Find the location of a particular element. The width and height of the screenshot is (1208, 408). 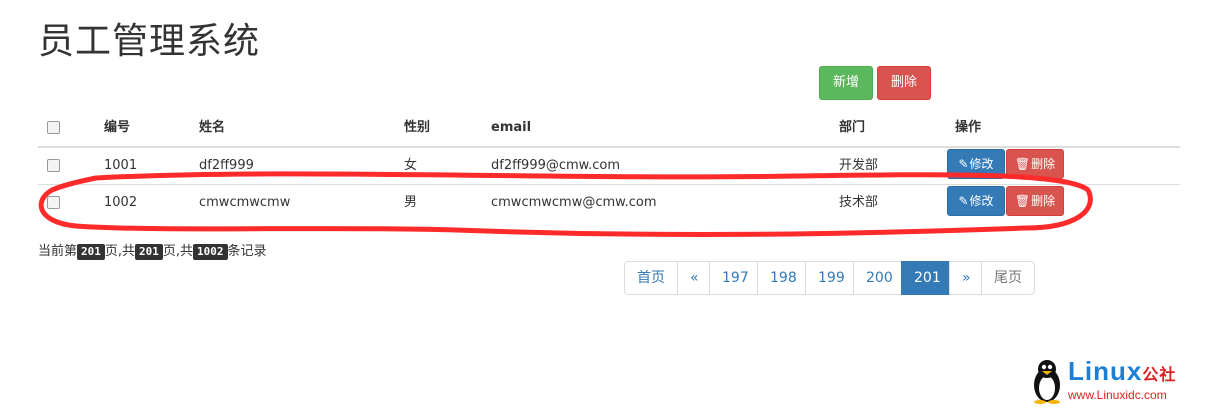

employee-dept: 技术部 is located at coordinates (859, 202).